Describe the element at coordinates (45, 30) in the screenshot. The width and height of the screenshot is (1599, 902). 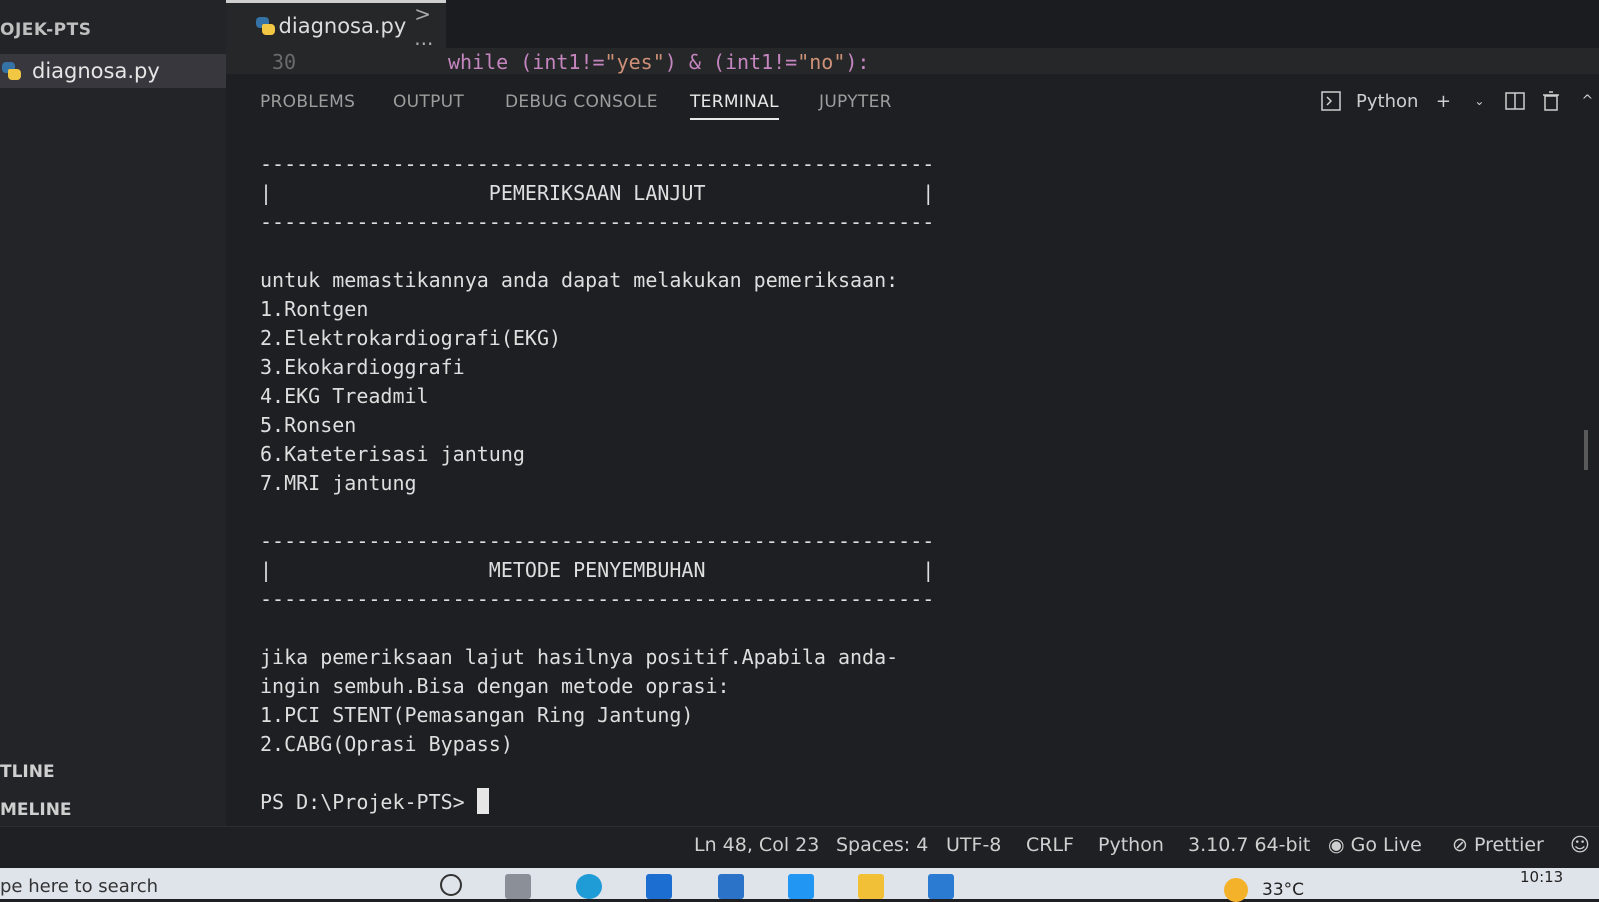
I see `explorer-title: OJEK-PTS` at that location.